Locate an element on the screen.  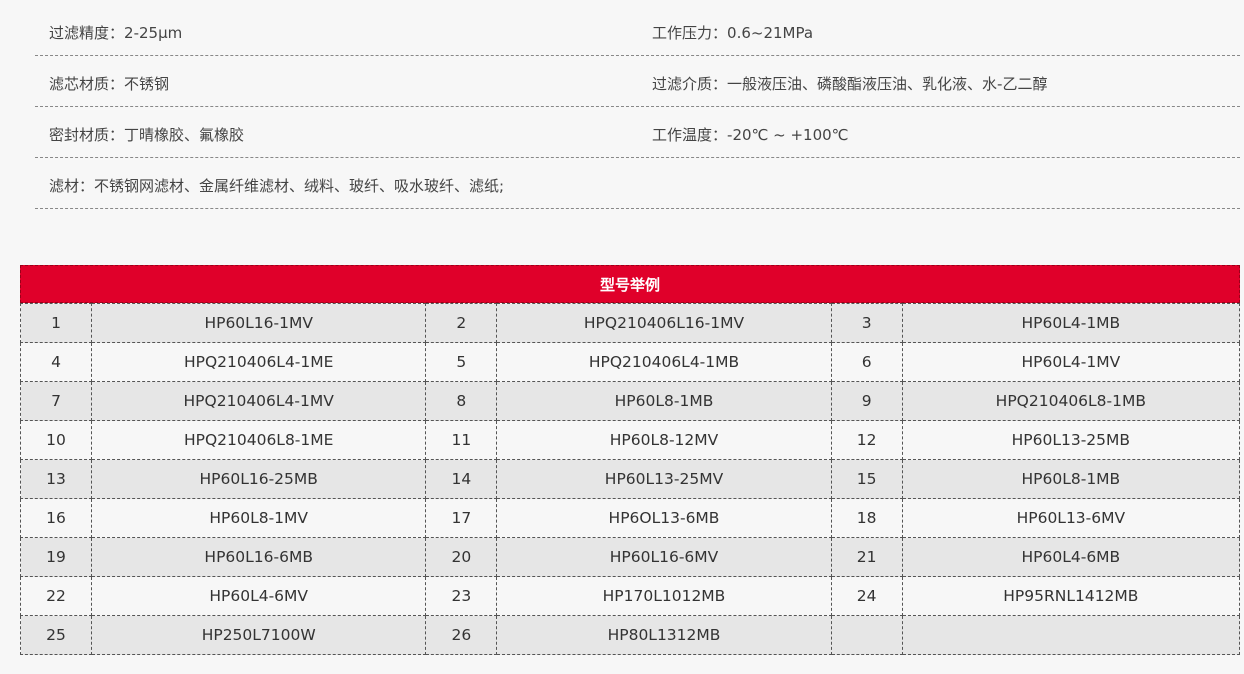
spec-working-pressure: 工作压力：0.6~21MPa is located at coordinates (732, 32).